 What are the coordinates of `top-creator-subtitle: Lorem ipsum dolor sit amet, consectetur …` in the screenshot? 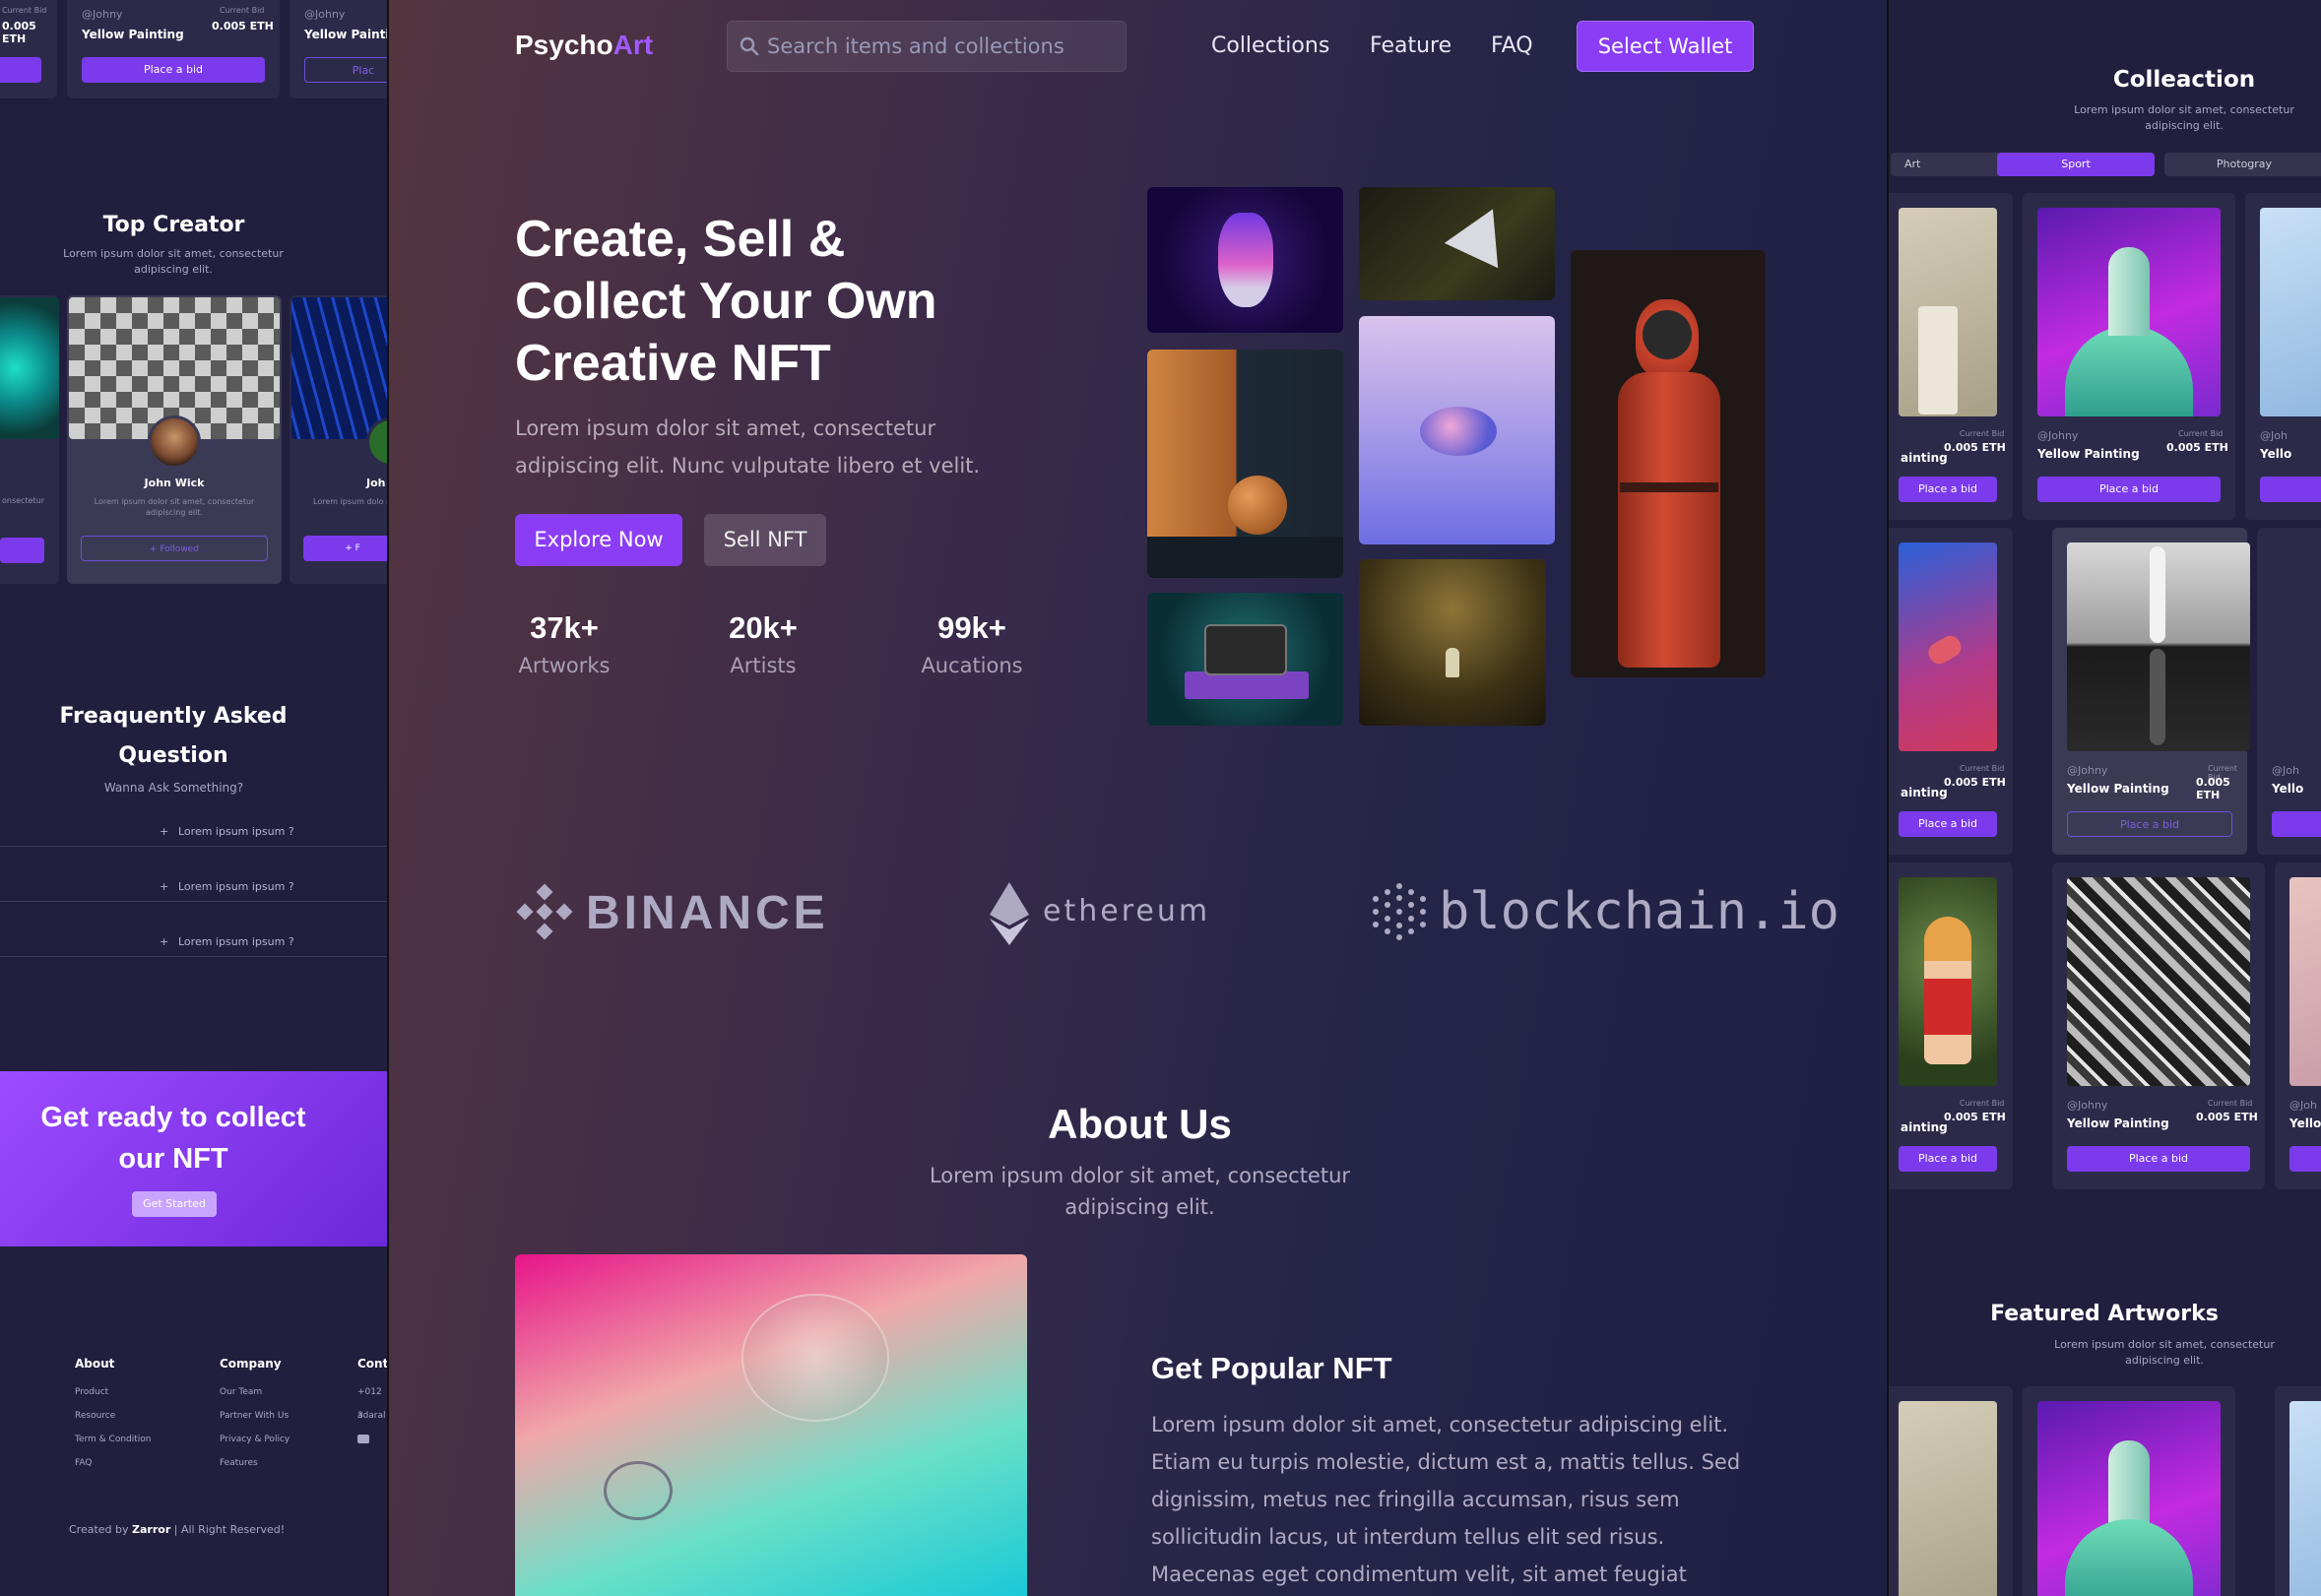 It's located at (173, 261).